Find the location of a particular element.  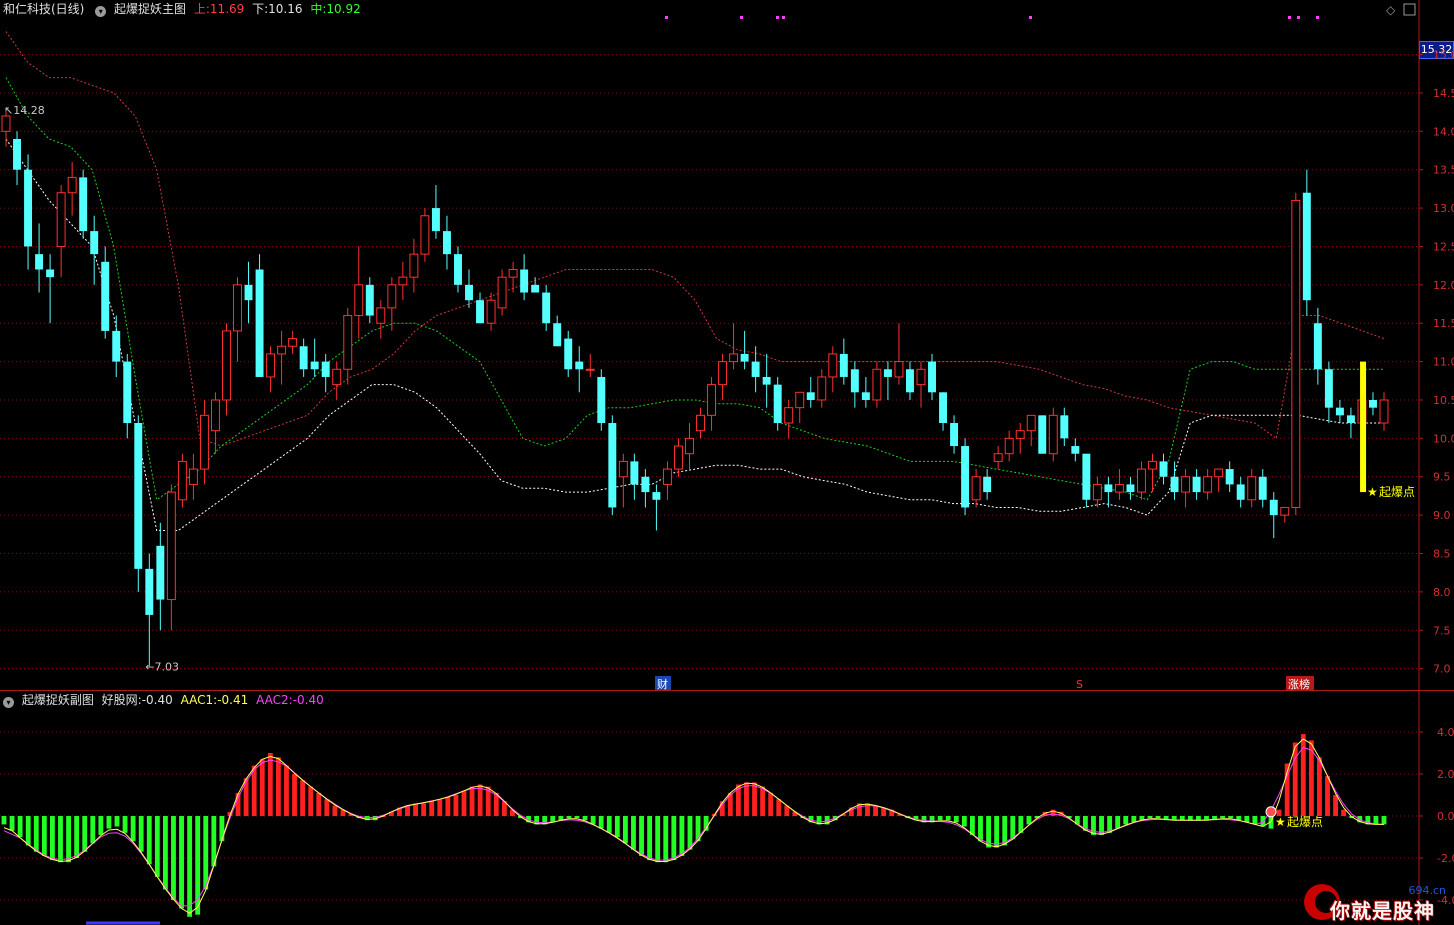

sub-burst-label: 起爆点 is located at coordinates (1305, 822).